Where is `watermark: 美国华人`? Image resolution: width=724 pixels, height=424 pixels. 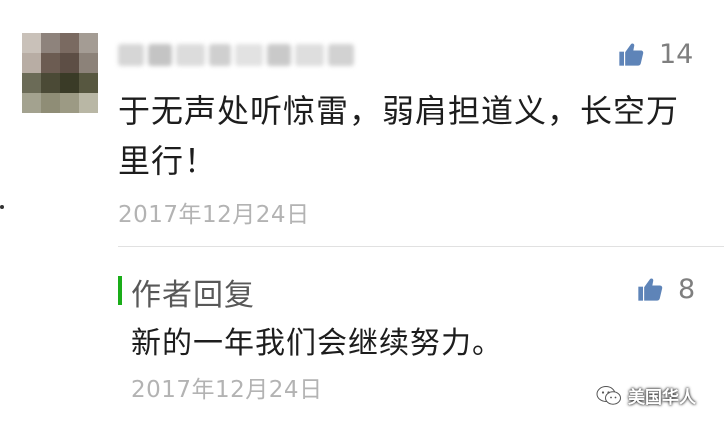
watermark: 美国华人 is located at coordinates (646, 395).